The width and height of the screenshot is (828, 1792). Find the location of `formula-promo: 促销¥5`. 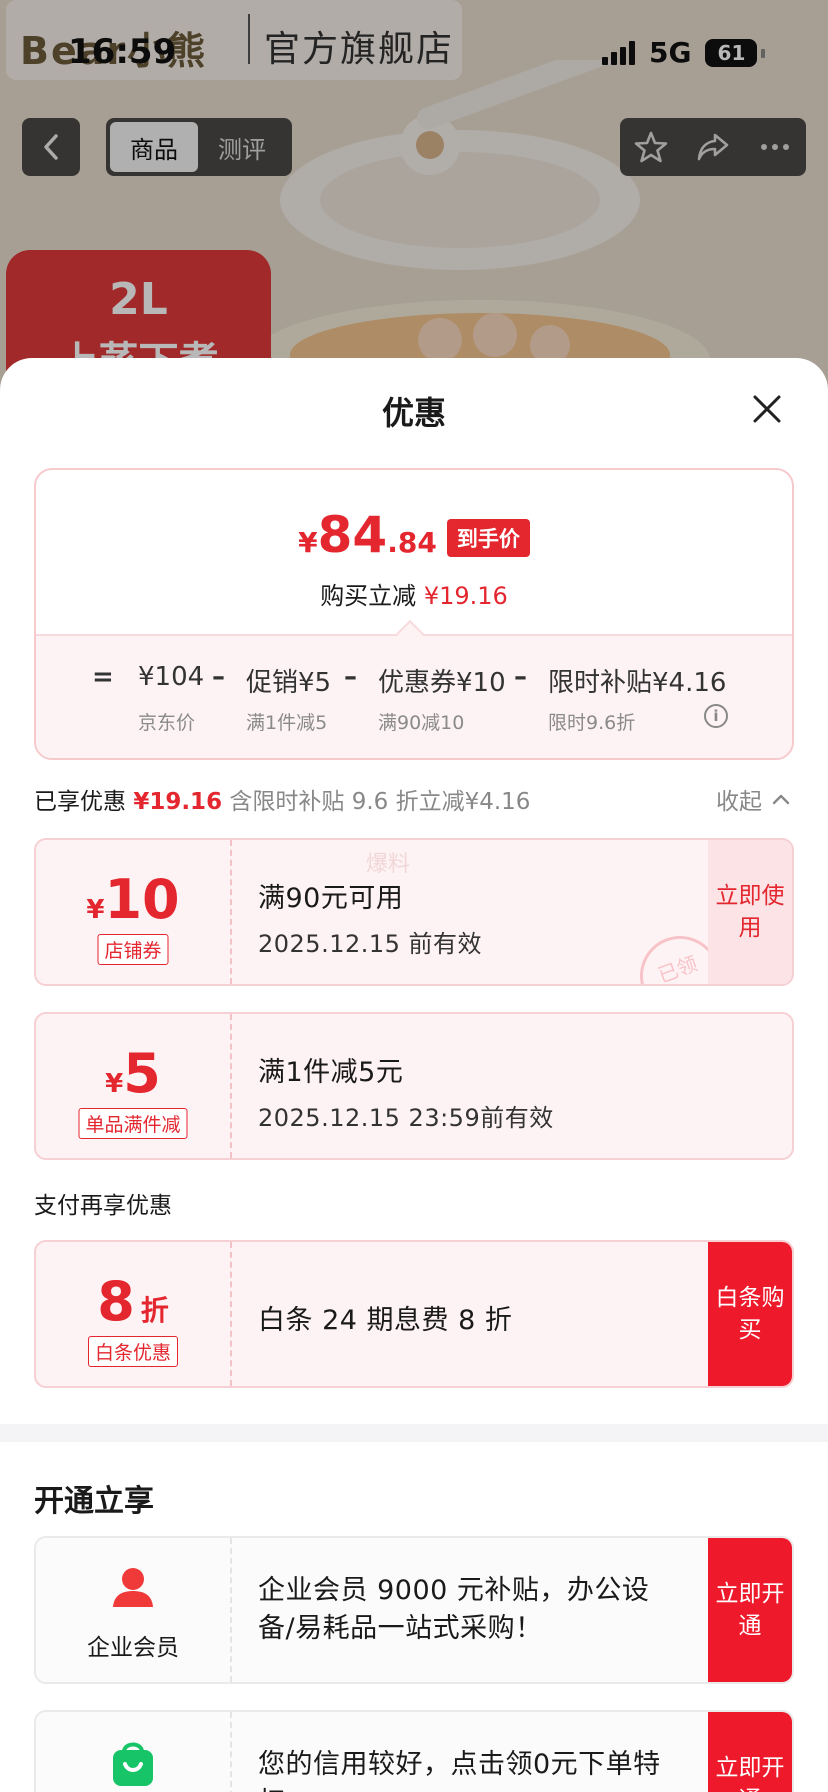

formula-promo: 促销¥5 is located at coordinates (289, 683).